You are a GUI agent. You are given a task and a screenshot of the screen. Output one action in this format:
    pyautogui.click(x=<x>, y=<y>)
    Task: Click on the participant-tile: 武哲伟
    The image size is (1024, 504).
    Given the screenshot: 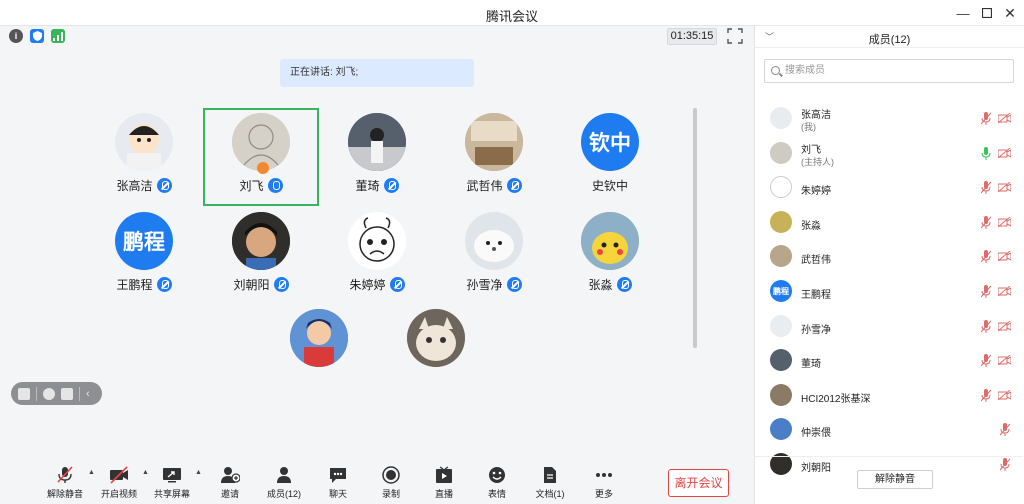 What is the action you would take?
    pyautogui.click(x=494, y=157)
    